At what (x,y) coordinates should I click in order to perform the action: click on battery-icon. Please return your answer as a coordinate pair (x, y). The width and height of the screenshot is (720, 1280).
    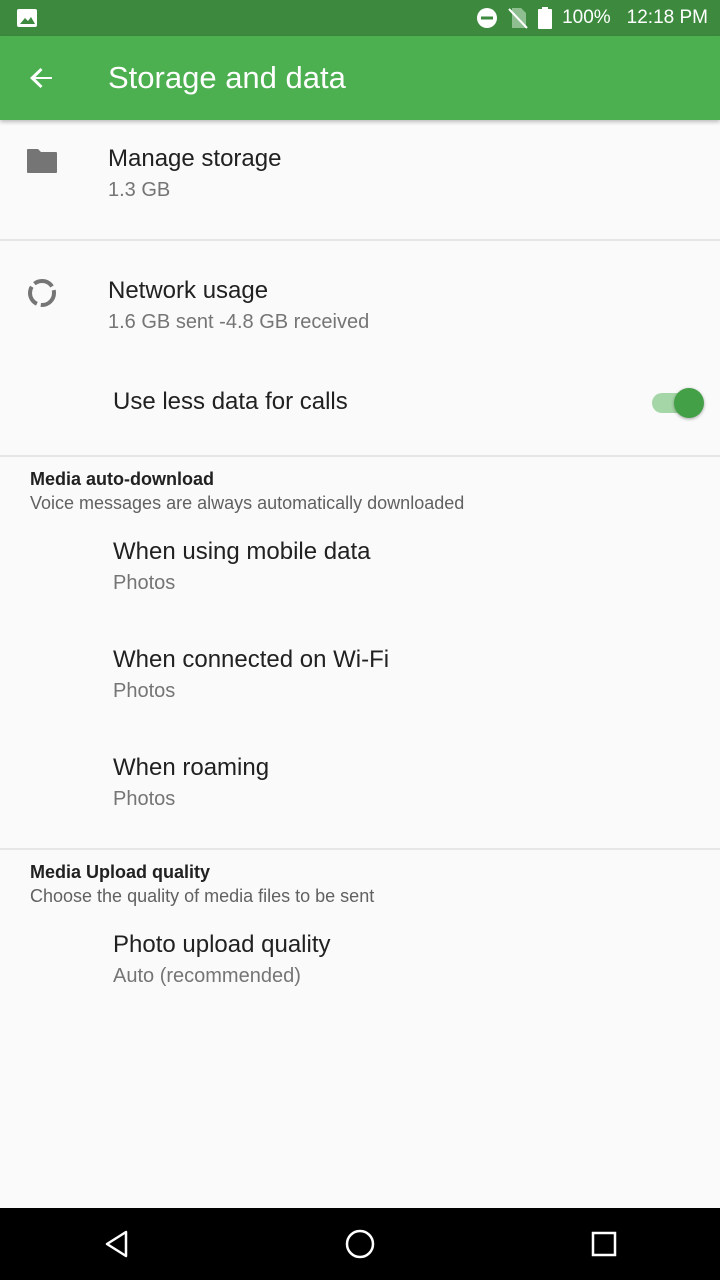
    Looking at the image, I should click on (545, 18).